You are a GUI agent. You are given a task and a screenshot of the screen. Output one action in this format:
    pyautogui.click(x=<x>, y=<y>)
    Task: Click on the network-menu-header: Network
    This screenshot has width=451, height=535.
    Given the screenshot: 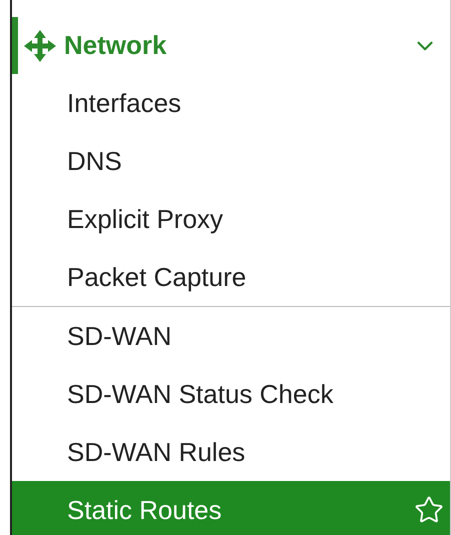 What is the action you would take?
    pyautogui.click(x=231, y=45)
    